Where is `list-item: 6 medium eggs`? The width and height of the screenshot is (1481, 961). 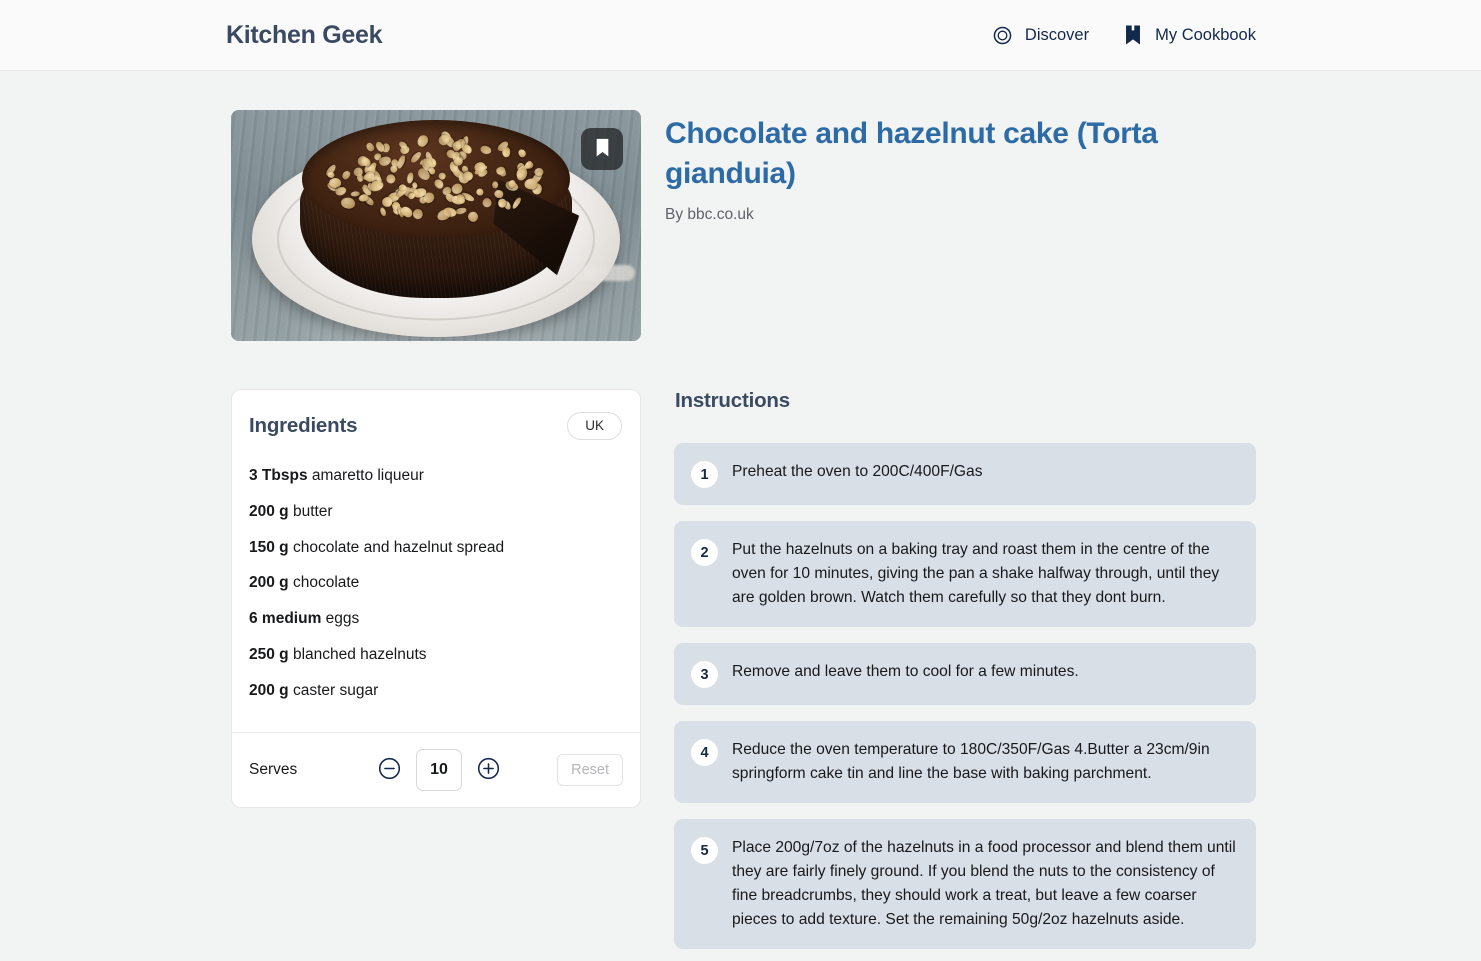
list-item: 6 medium eggs is located at coordinates (436, 620).